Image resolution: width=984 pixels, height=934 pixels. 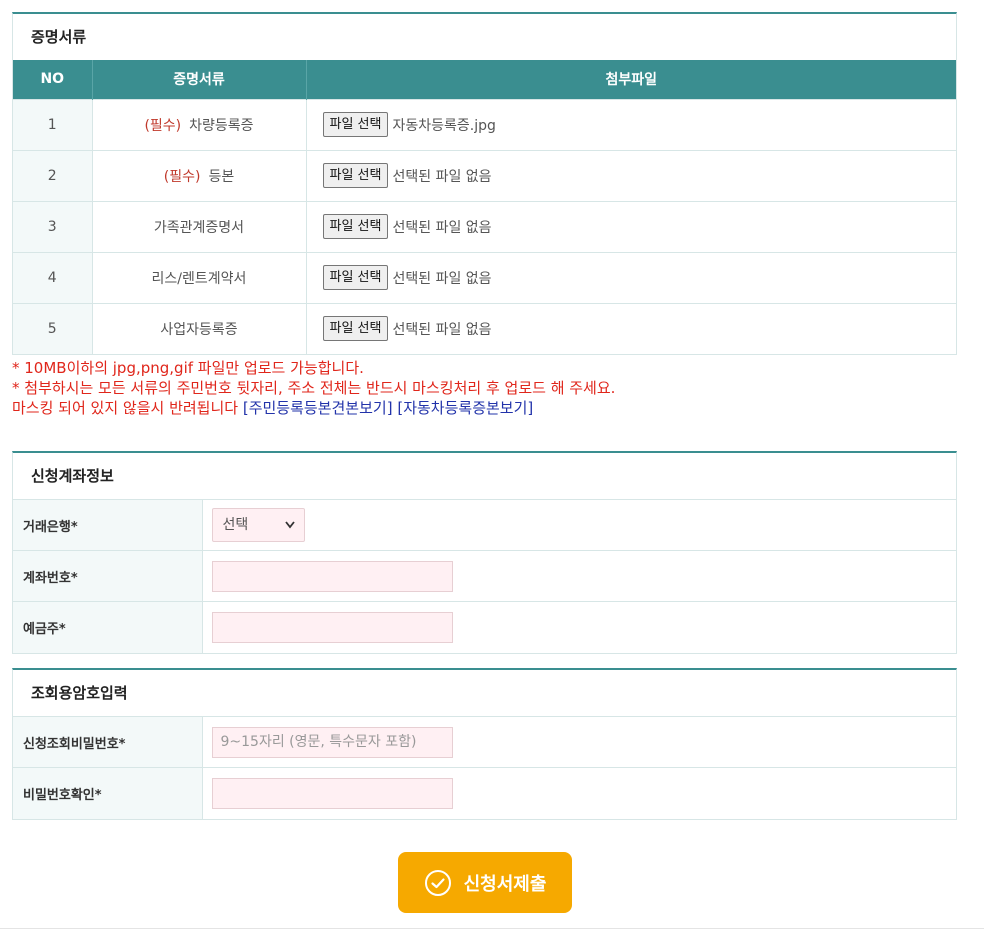 I want to click on password-row: 신청조회비밀번호* 9~15자리 (영문, 특수문자 포함), so click(x=484, y=742).